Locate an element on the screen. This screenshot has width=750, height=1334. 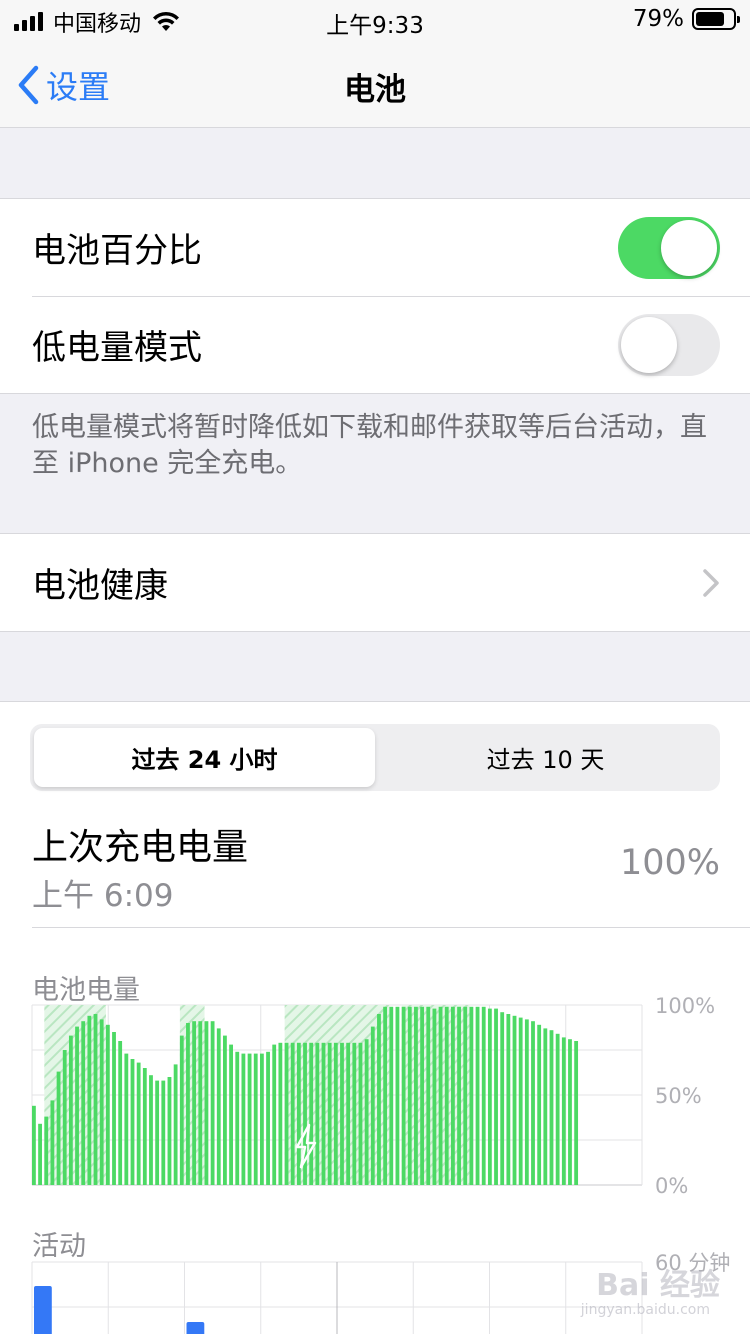
y-tick-label: 100% is located at coordinates (685, 1006).